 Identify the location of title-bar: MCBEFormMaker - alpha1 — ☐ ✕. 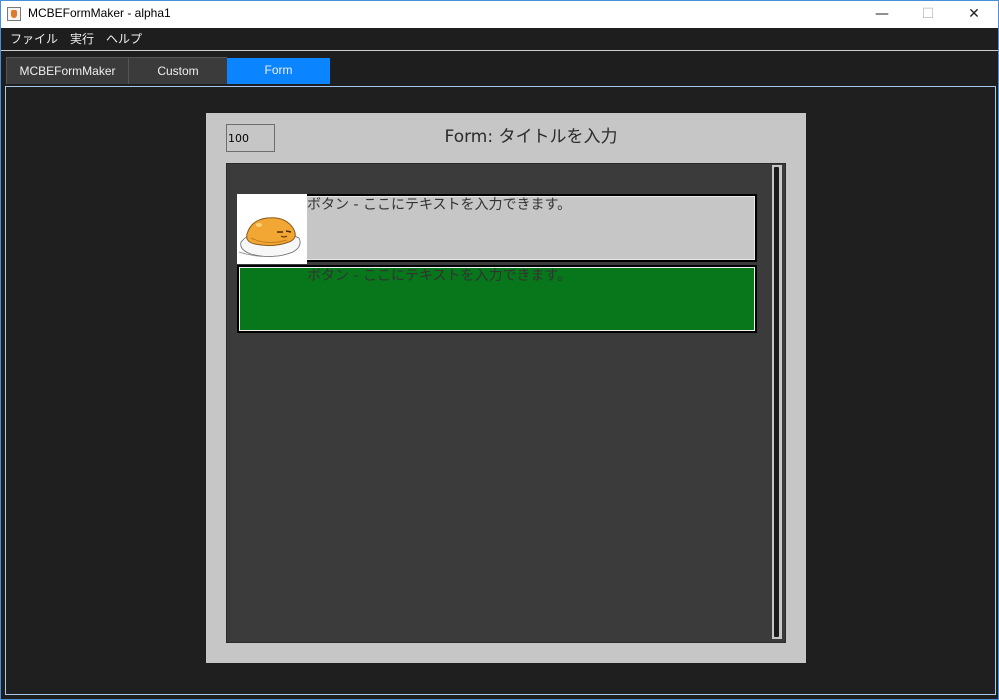
(499, 14).